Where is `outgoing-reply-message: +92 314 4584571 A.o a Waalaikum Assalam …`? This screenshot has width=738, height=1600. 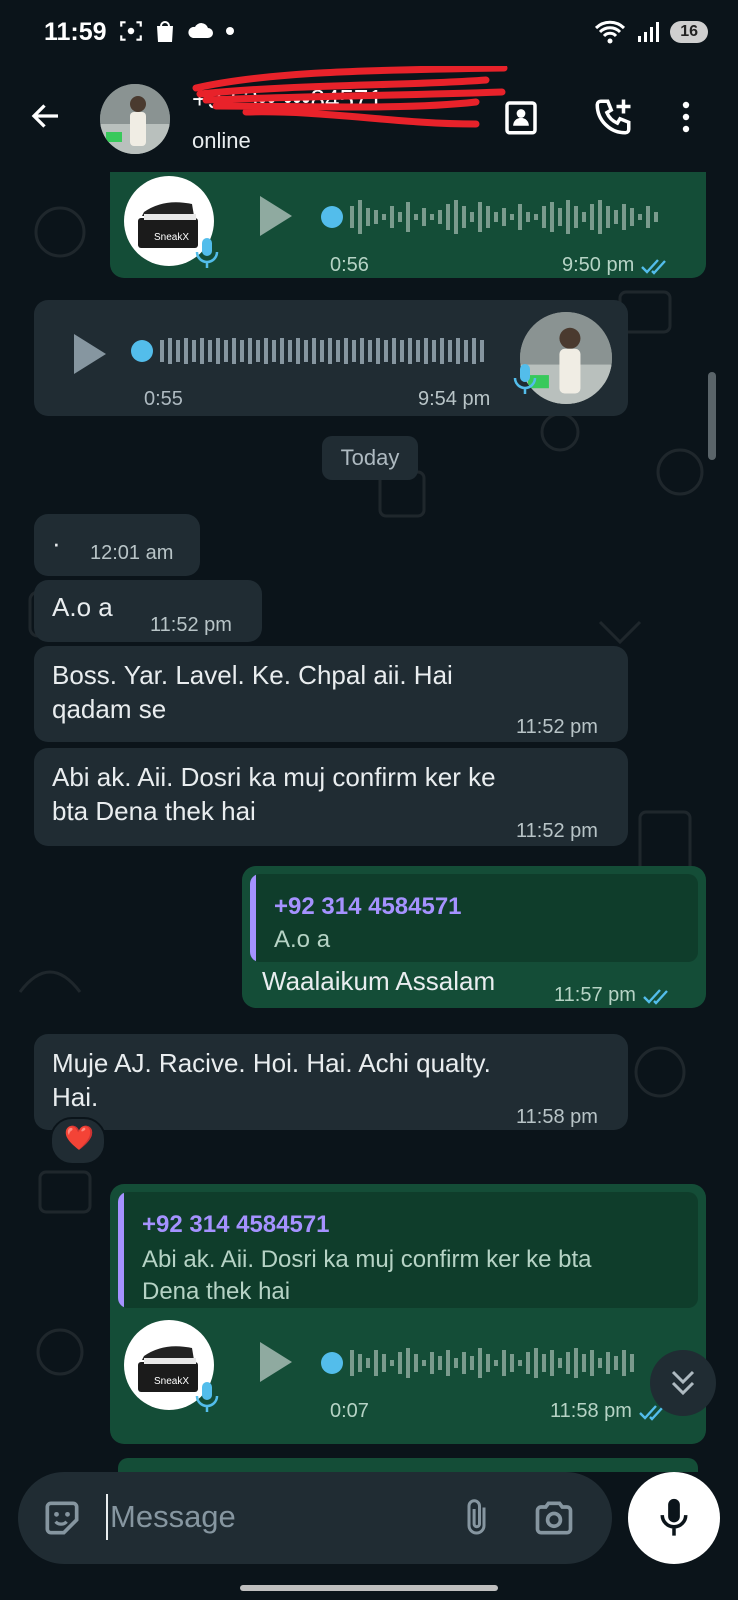 outgoing-reply-message: +92 314 4584571 A.o a Waalaikum Assalam … is located at coordinates (474, 937).